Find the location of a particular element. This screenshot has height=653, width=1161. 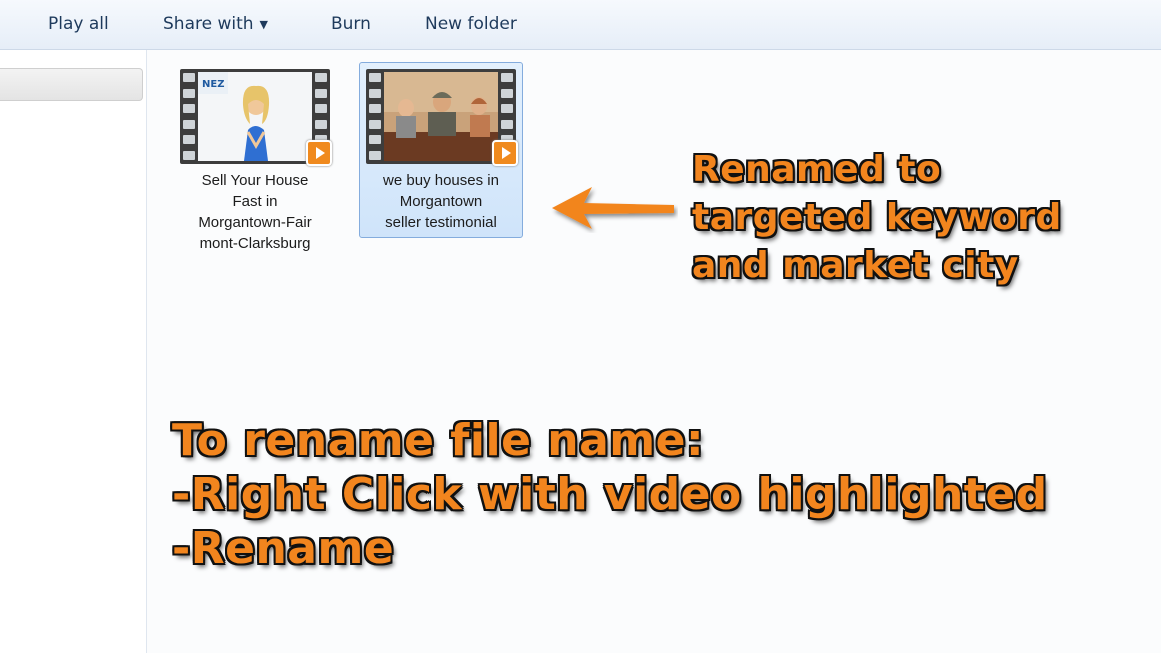

burn-button: Burn is located at coordinates (351, 24).